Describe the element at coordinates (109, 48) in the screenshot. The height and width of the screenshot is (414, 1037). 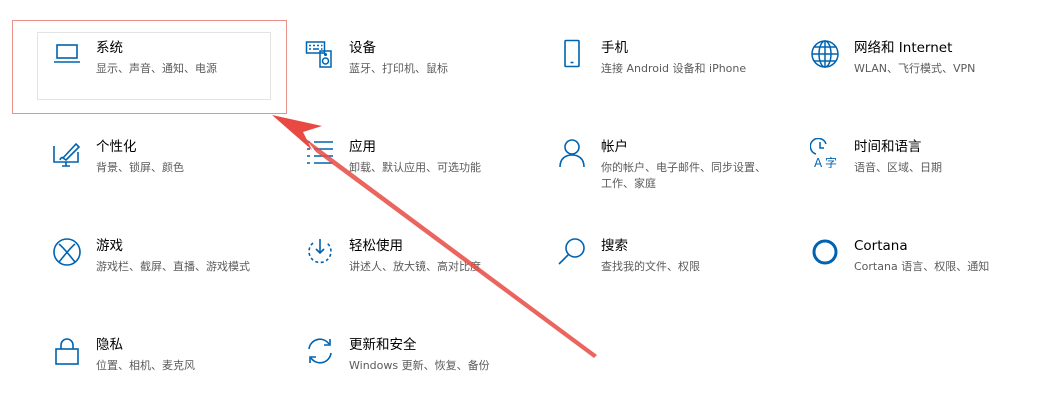
I see `tile-title: 系统` at that location.